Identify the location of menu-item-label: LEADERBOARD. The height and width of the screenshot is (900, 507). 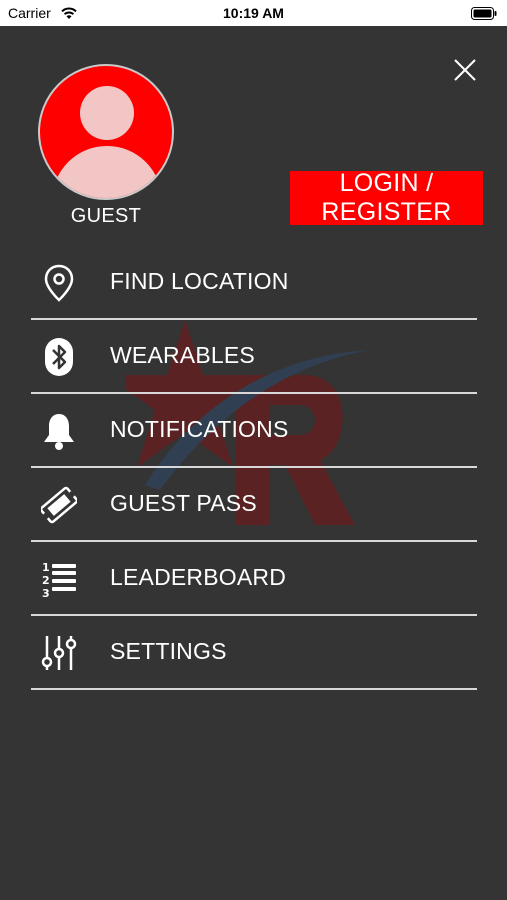
(198, 577).